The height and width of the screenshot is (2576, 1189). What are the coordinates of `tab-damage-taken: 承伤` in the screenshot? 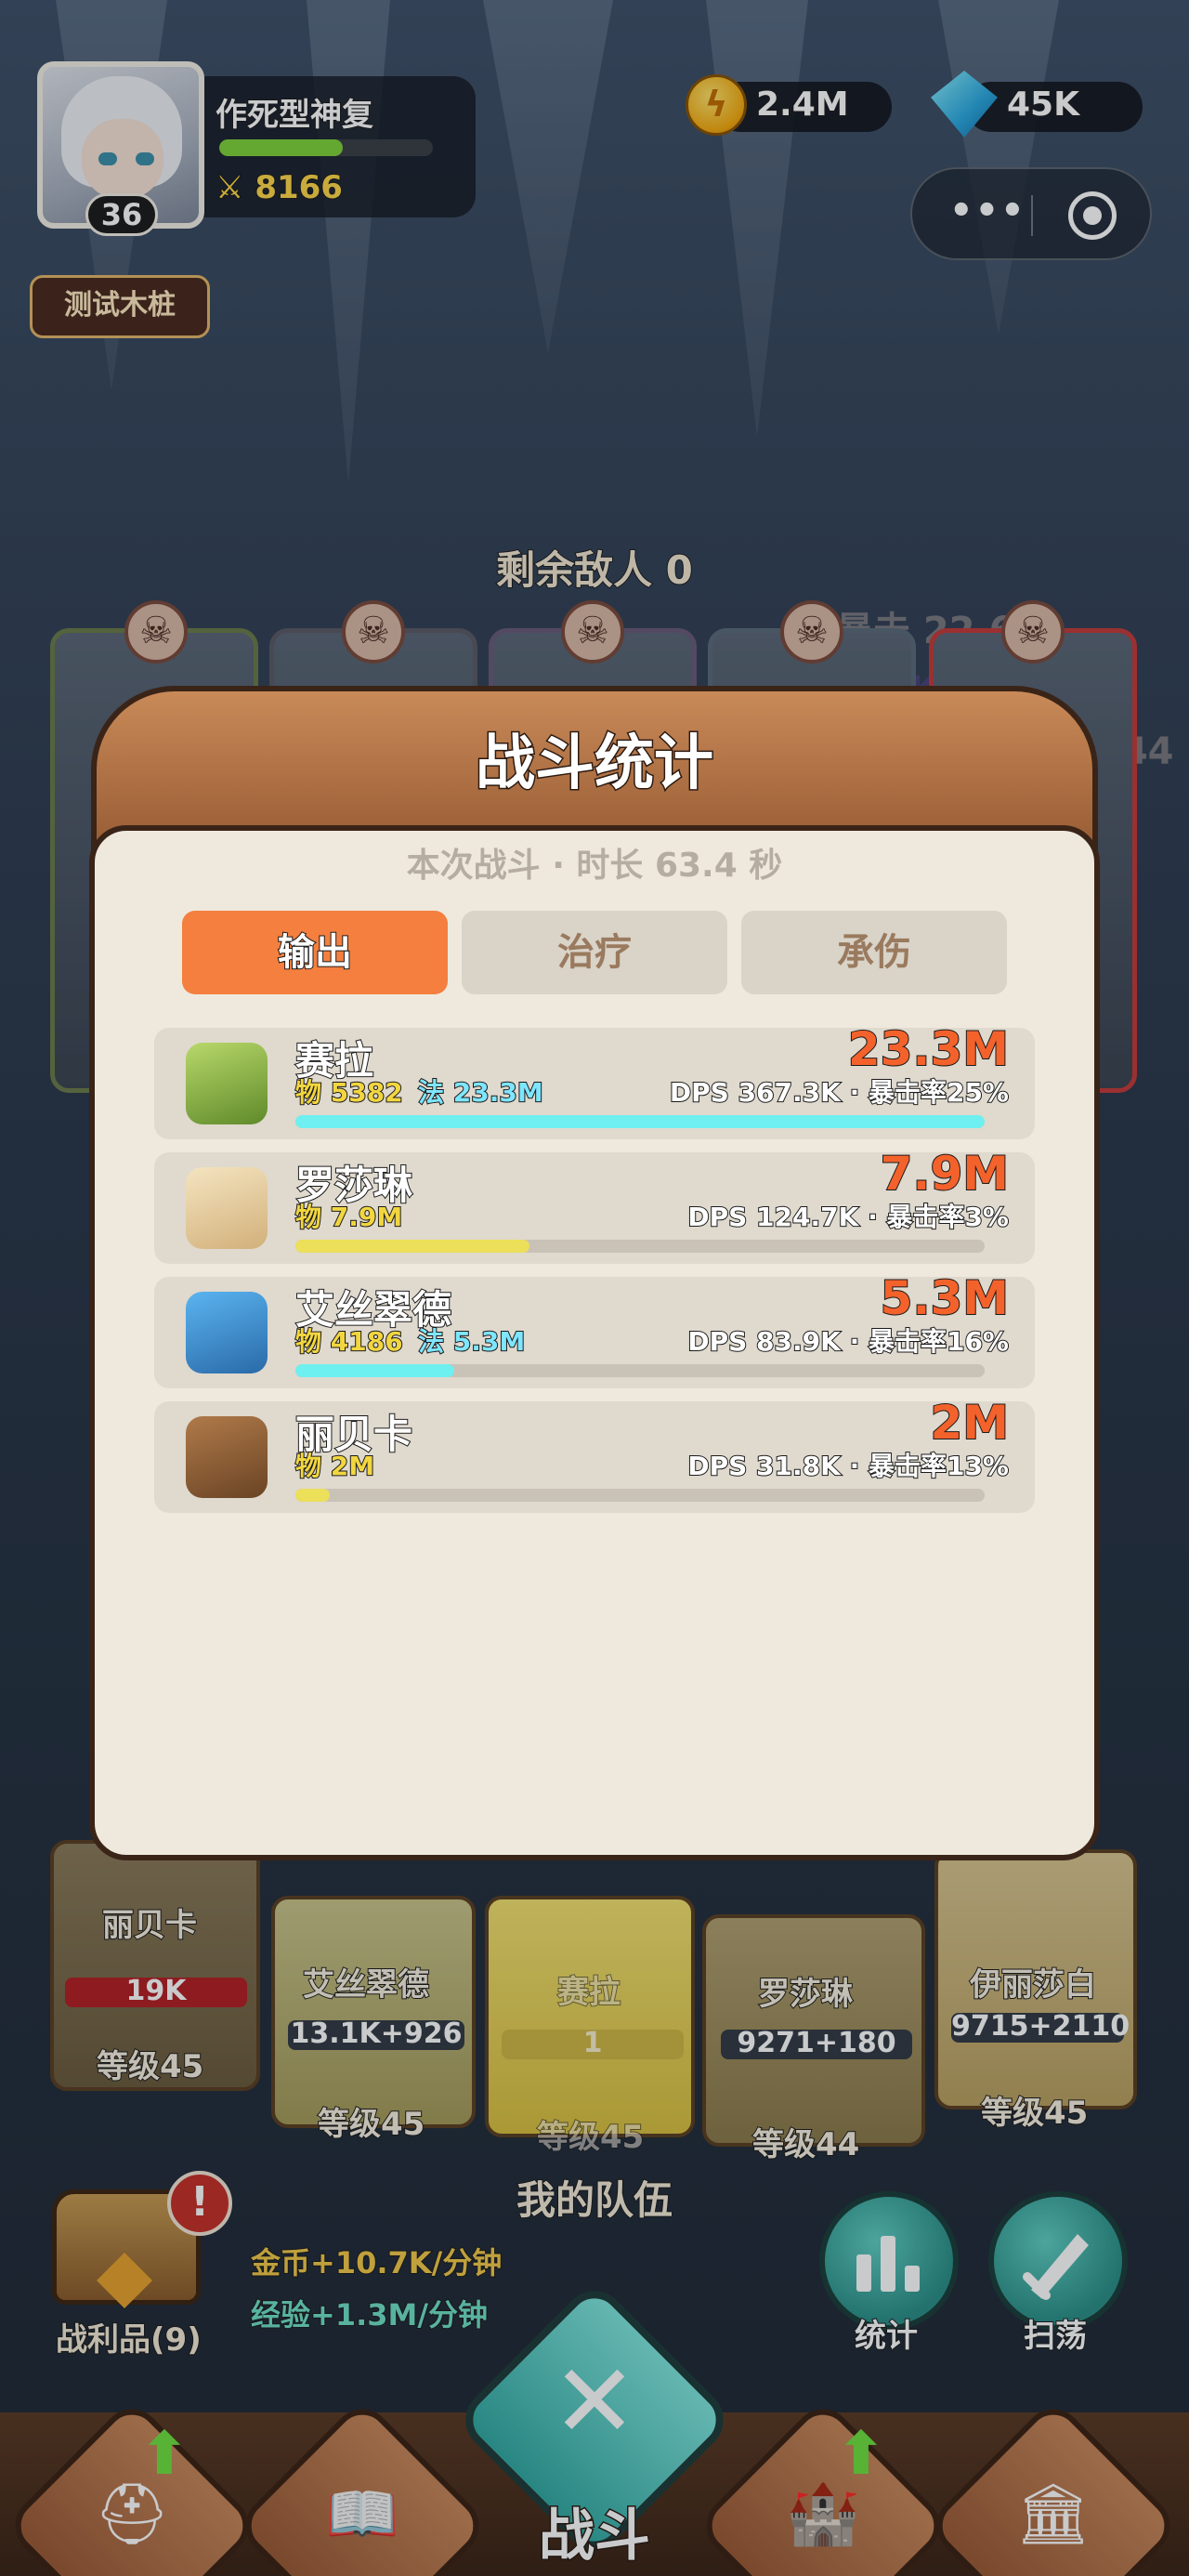 It's located at (874, 952).